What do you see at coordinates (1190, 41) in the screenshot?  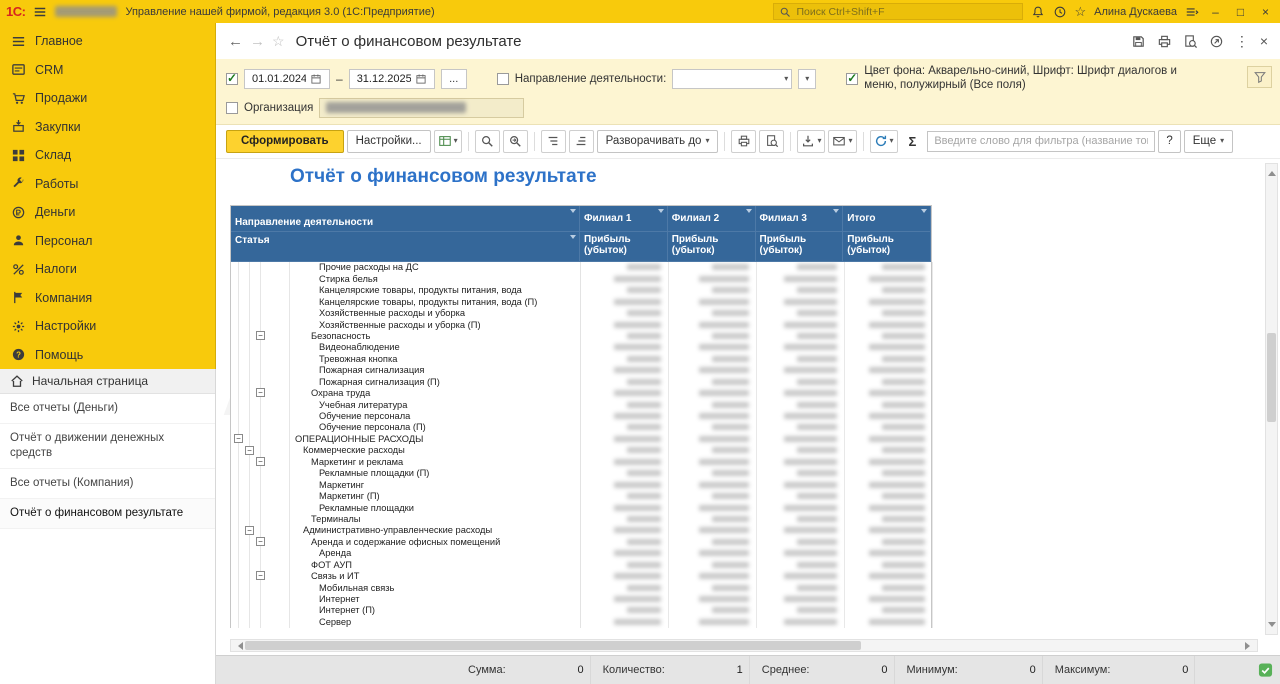 I see `preview-icon` at bounding box center [1190, 41].